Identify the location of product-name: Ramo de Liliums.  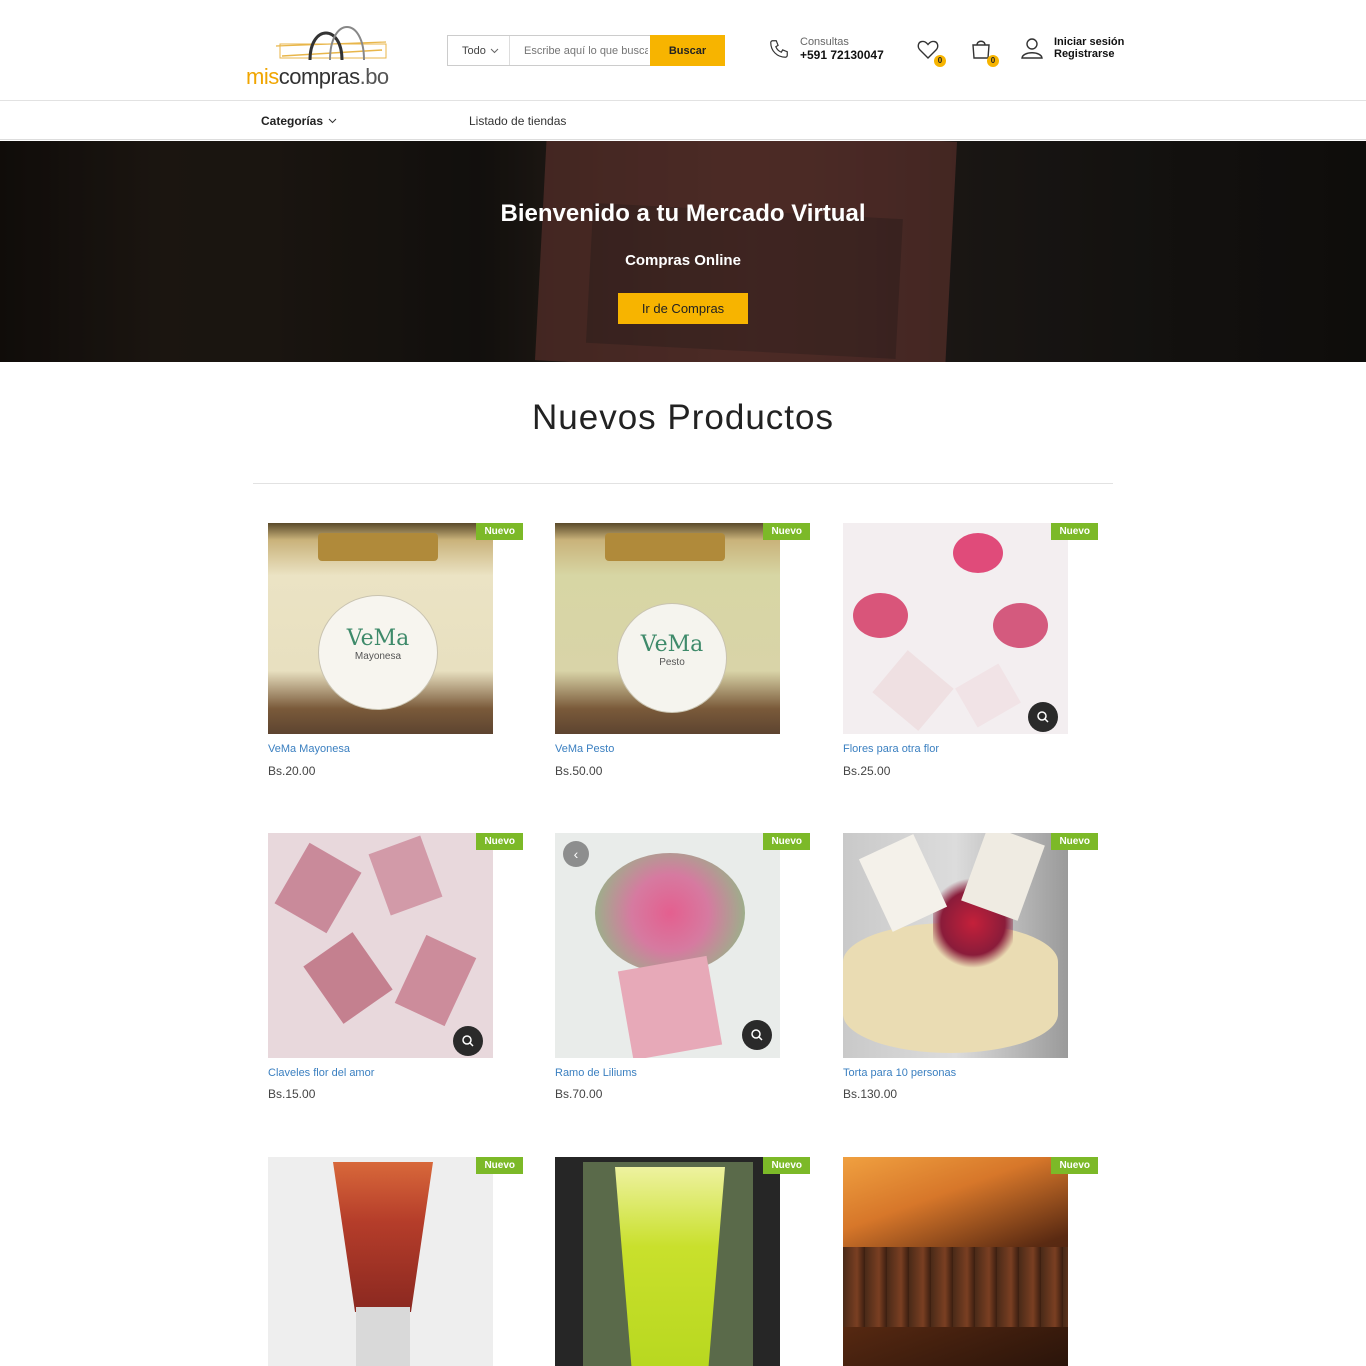
(596, 1073).